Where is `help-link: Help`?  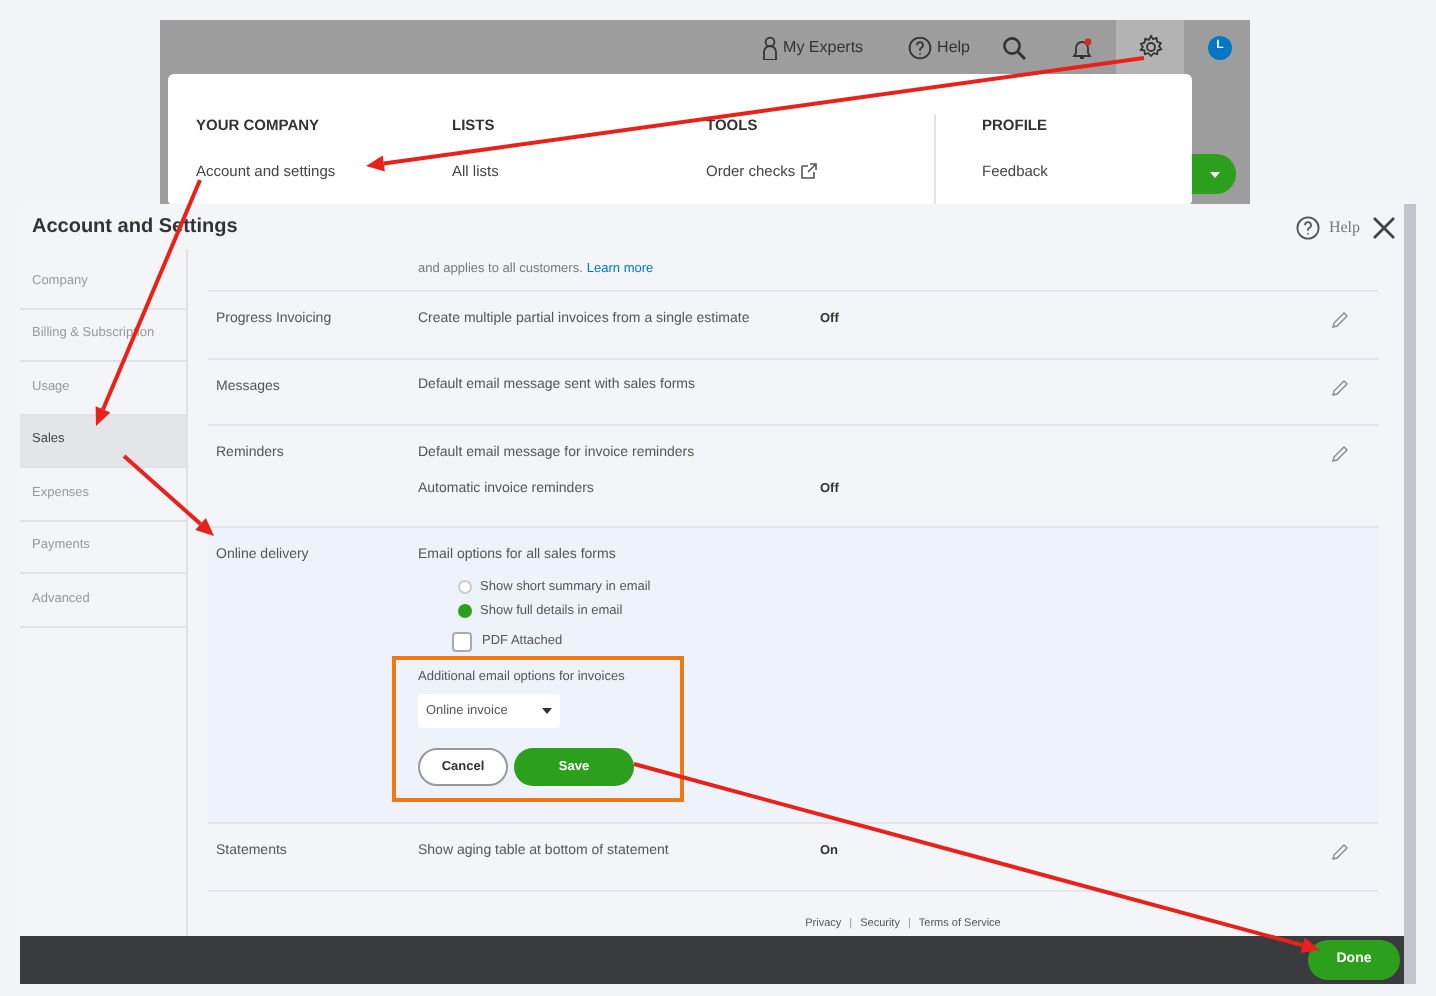 help-link: Help is located at coordinates (938, 47).